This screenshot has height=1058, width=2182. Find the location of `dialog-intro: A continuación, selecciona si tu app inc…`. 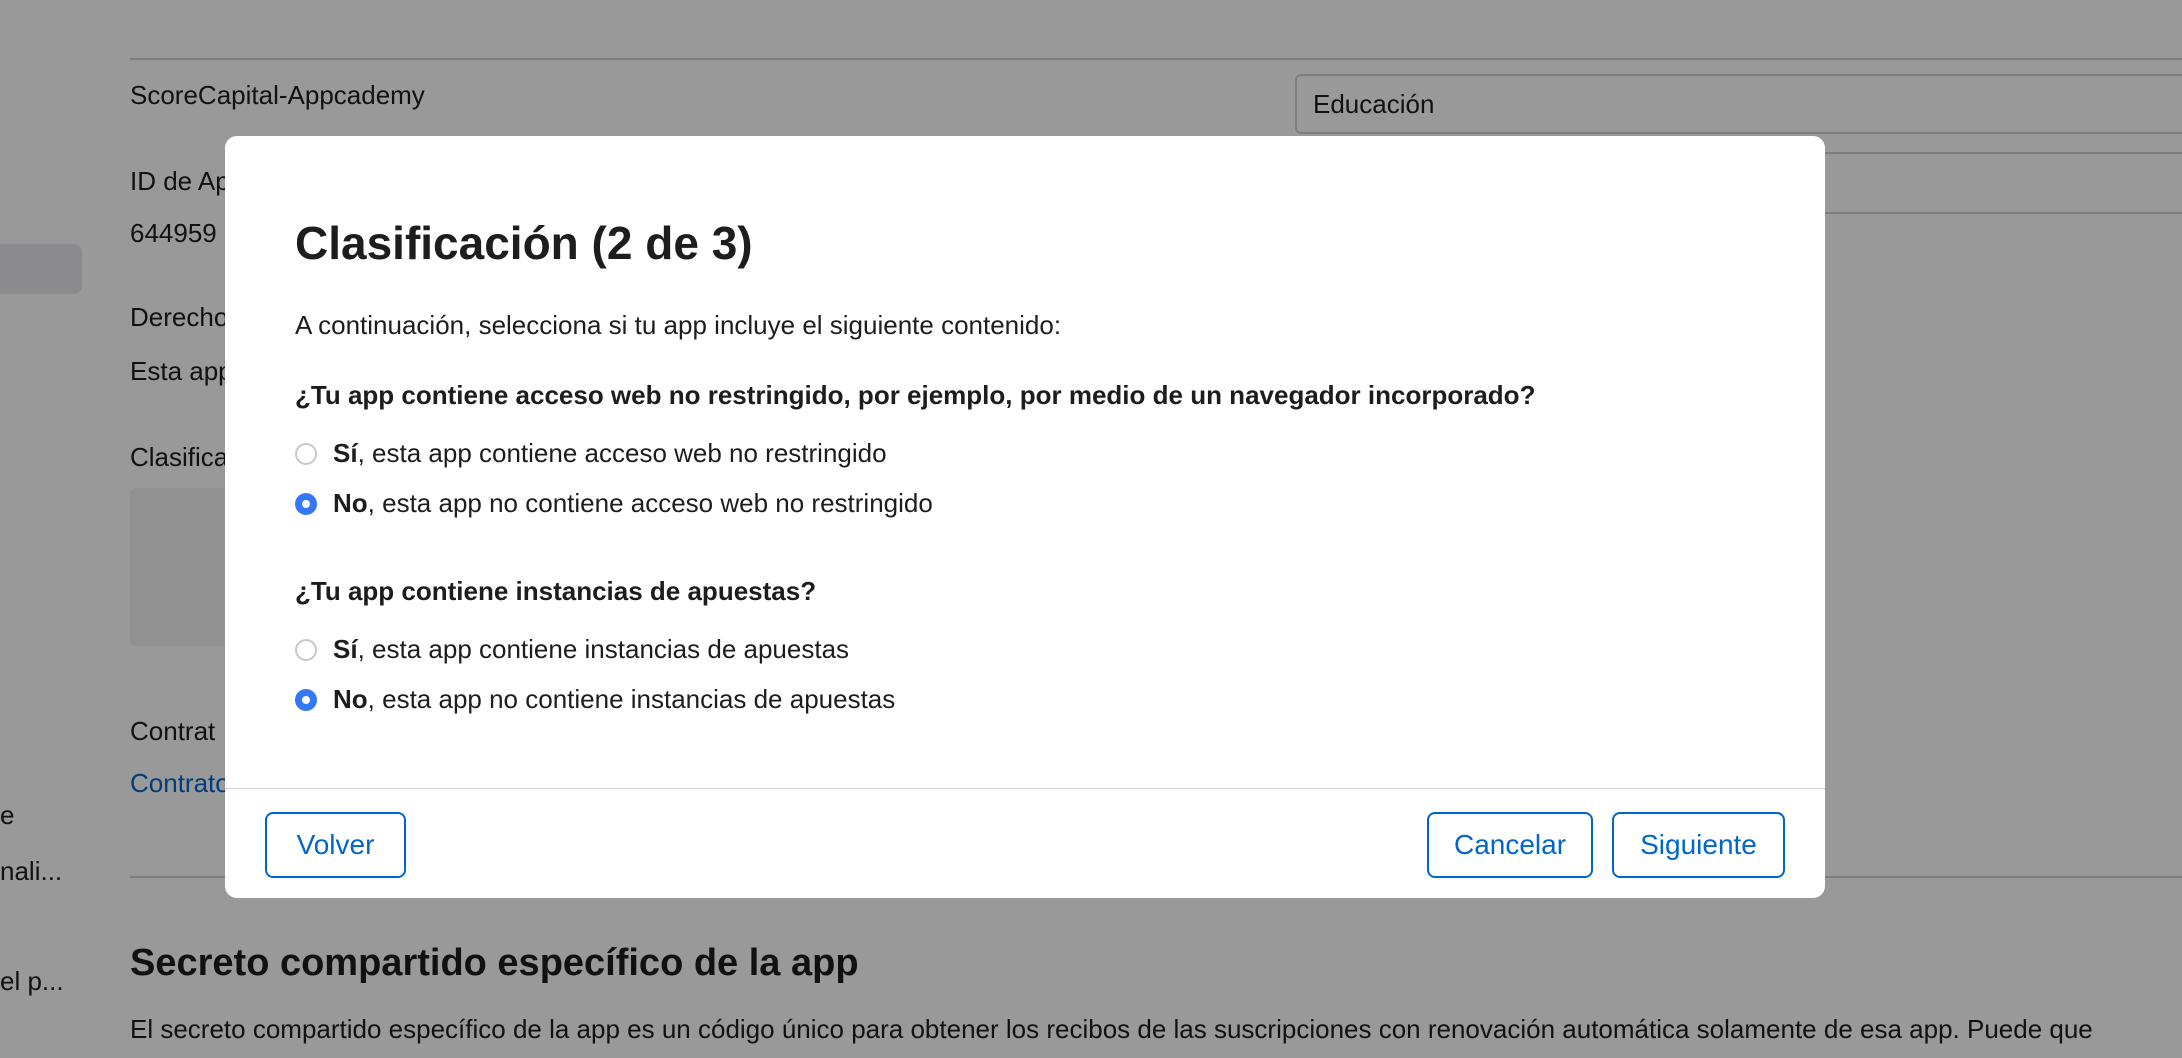

dialog-intro: A continuación, selecciona si tu app inc… is located at coordinates (678, 325).